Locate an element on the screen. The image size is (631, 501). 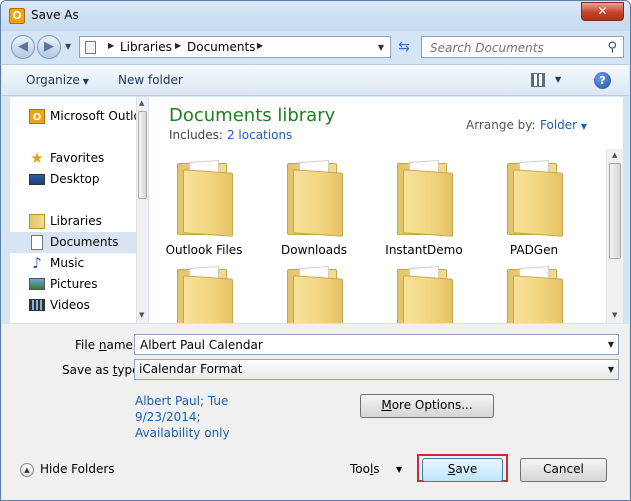
save-button: Save is located at coordinates (462, 470).